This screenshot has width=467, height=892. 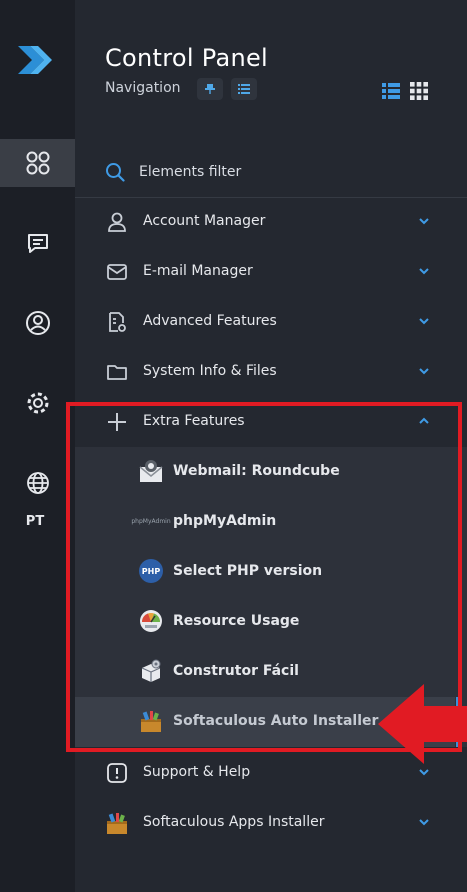 What do you see at coordinates (115, 172) in the screenshot?
I see `search-icon` at bounding box center [115, 172].